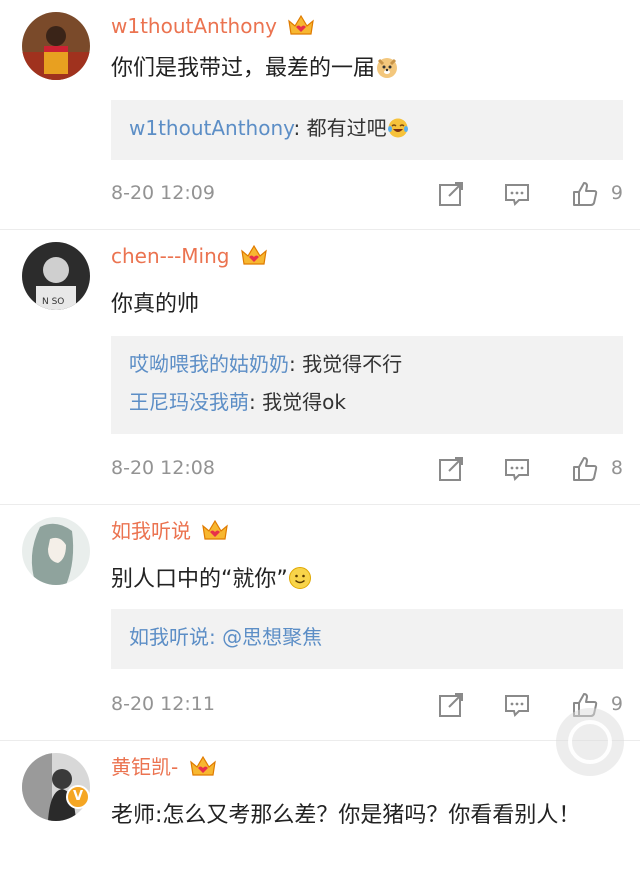  I want to click on reply-username: w1thoutAnthony, so click(211, 128).